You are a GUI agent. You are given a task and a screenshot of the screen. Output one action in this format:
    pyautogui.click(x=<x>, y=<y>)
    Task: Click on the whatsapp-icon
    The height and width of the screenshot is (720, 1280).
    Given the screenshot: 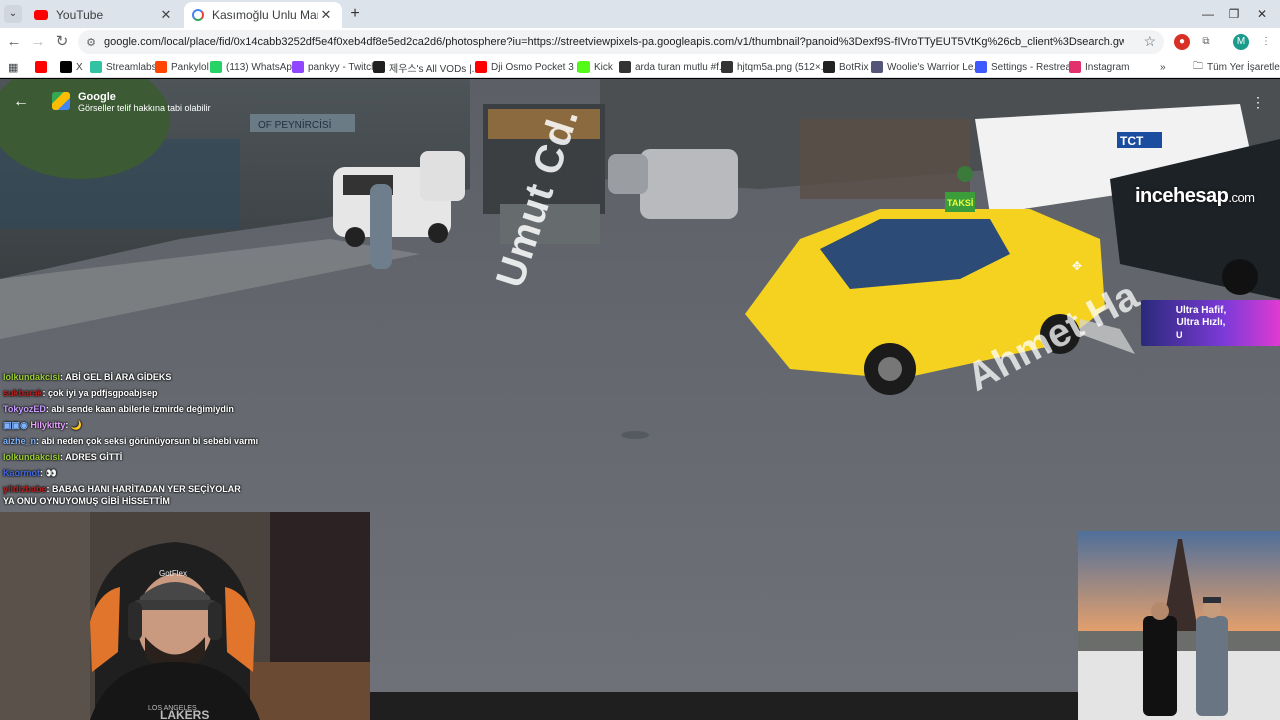 What is the action you would take?
    pyautogui.click(x=216, y=67)
    